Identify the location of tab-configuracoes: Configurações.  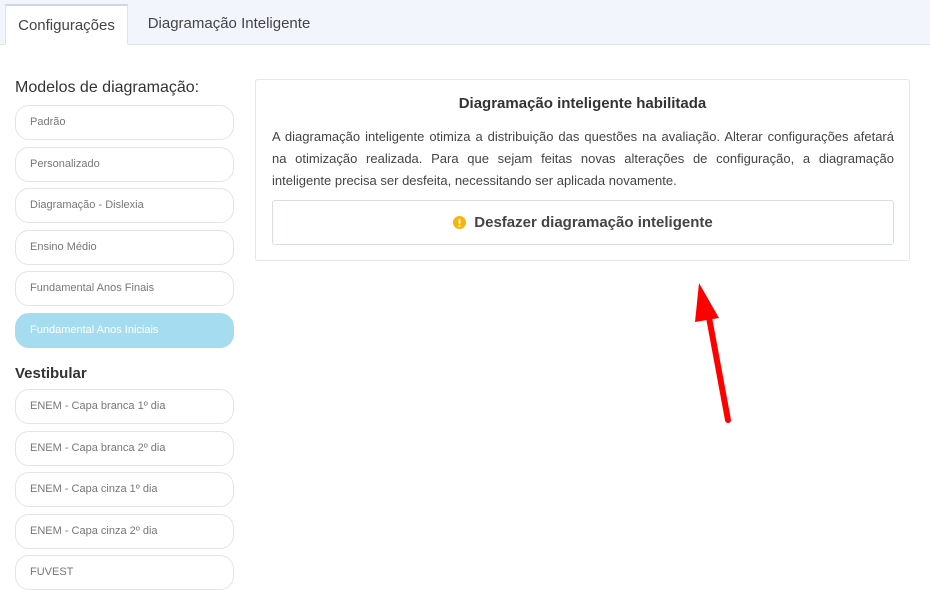
(66, 24).